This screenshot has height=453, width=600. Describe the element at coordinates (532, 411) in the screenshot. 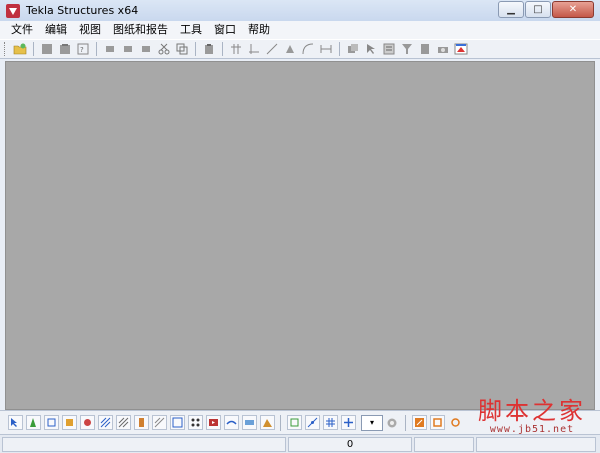

I see `watermark-main-text: 脚本之家` at that location.